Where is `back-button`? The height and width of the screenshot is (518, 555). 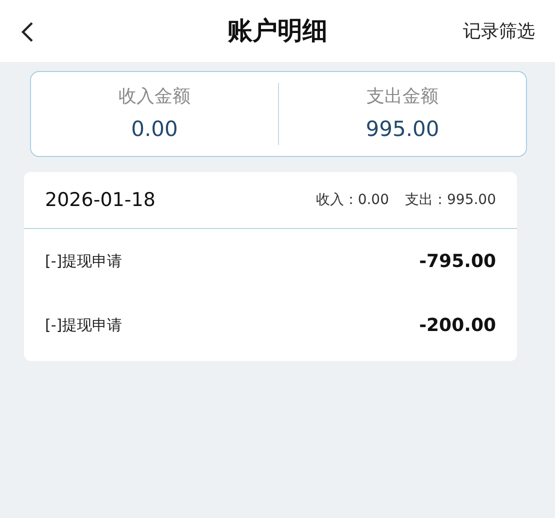 back-button is located at coordinates (27, 31).